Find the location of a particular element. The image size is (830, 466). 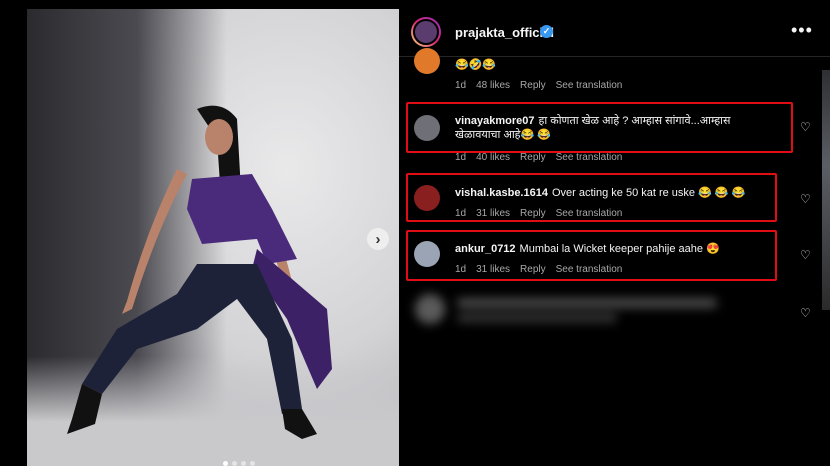

comment-likes: 40 likes is located at coordinates (493, 157).